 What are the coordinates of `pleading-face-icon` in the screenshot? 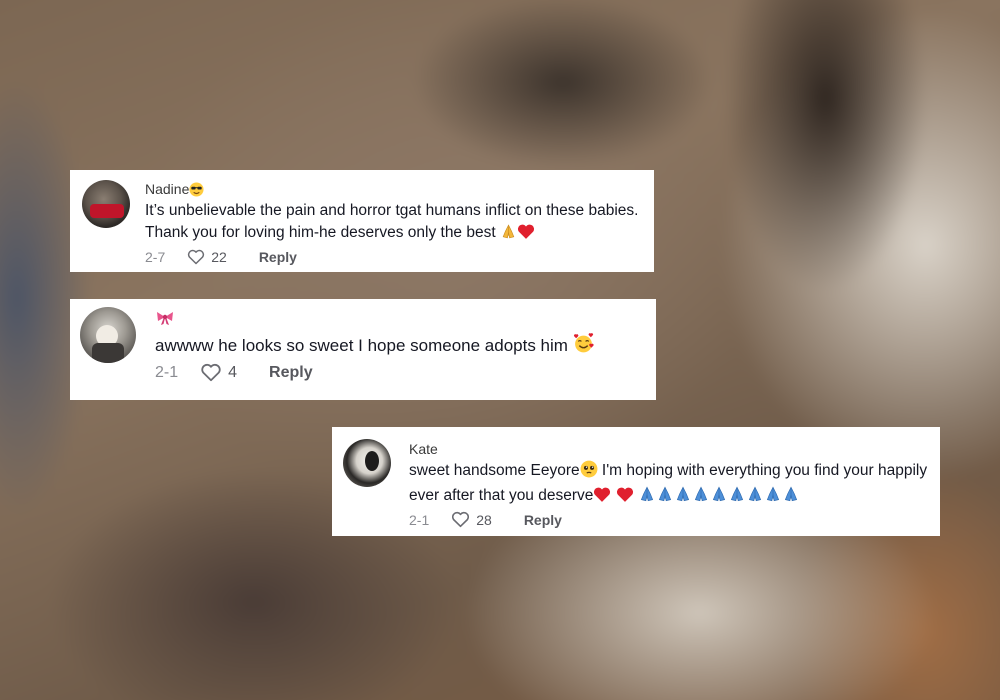 It's located at (589, 472).